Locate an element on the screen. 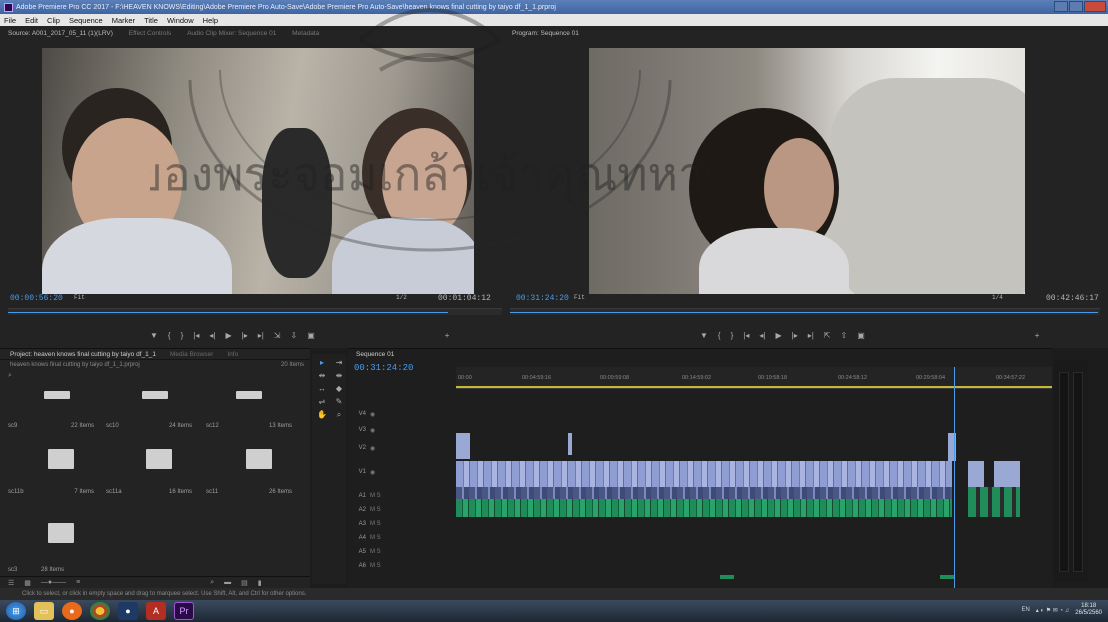  program-scrub-bar is located at coordinates (805, 311).